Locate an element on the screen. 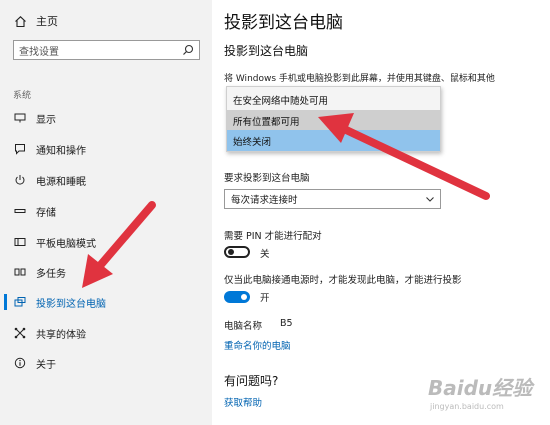  share-icon is located at coordinates (19, 333).